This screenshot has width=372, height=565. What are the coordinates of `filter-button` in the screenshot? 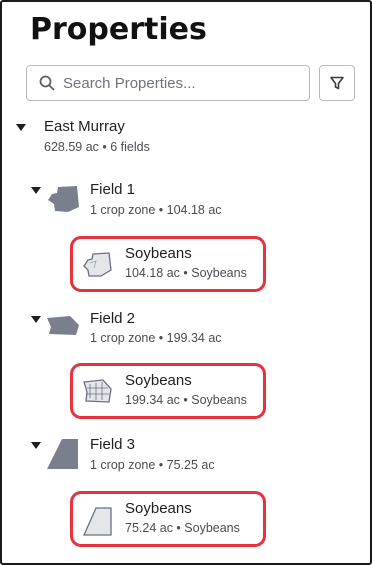 It's located at (337, 83).